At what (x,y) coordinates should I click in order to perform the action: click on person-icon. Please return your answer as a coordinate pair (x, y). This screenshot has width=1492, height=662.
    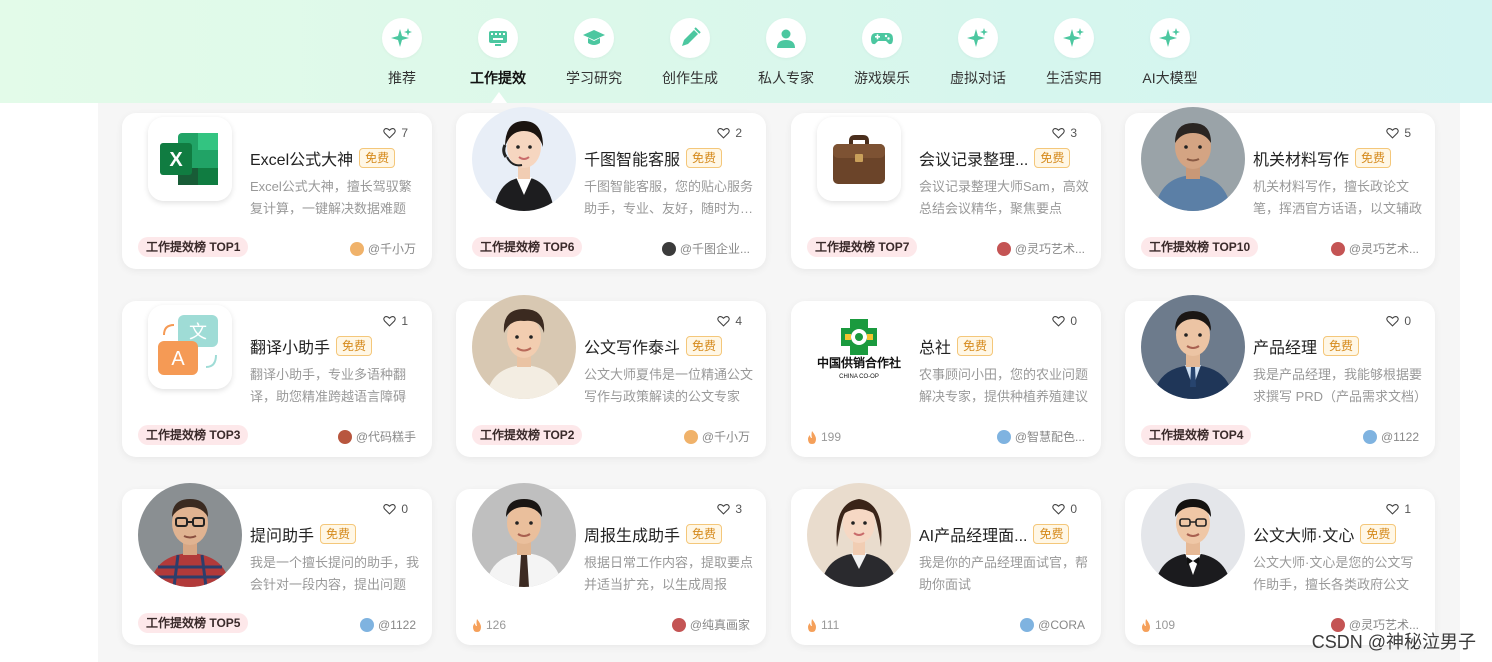
    Looking at the image, I should click on (786, 38).